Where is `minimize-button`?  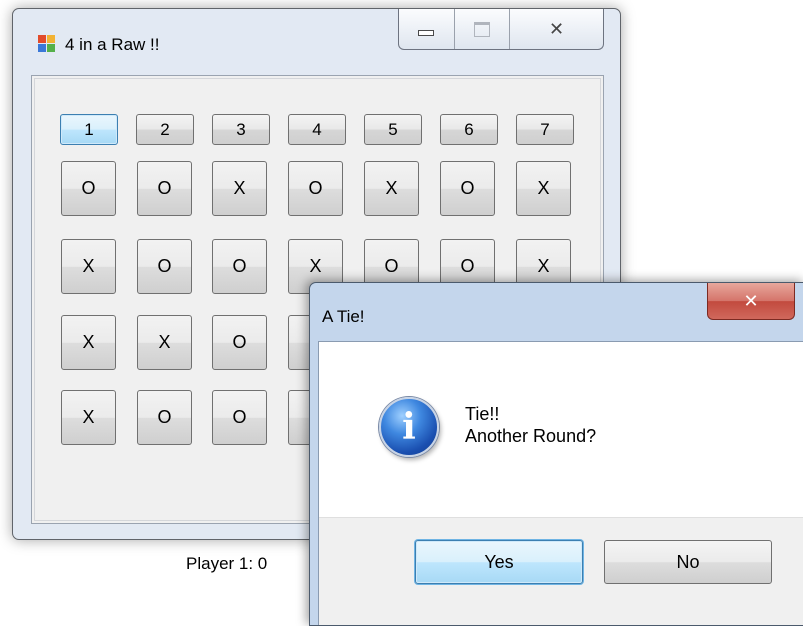 minimize-button is located at coordinates (427, 29).